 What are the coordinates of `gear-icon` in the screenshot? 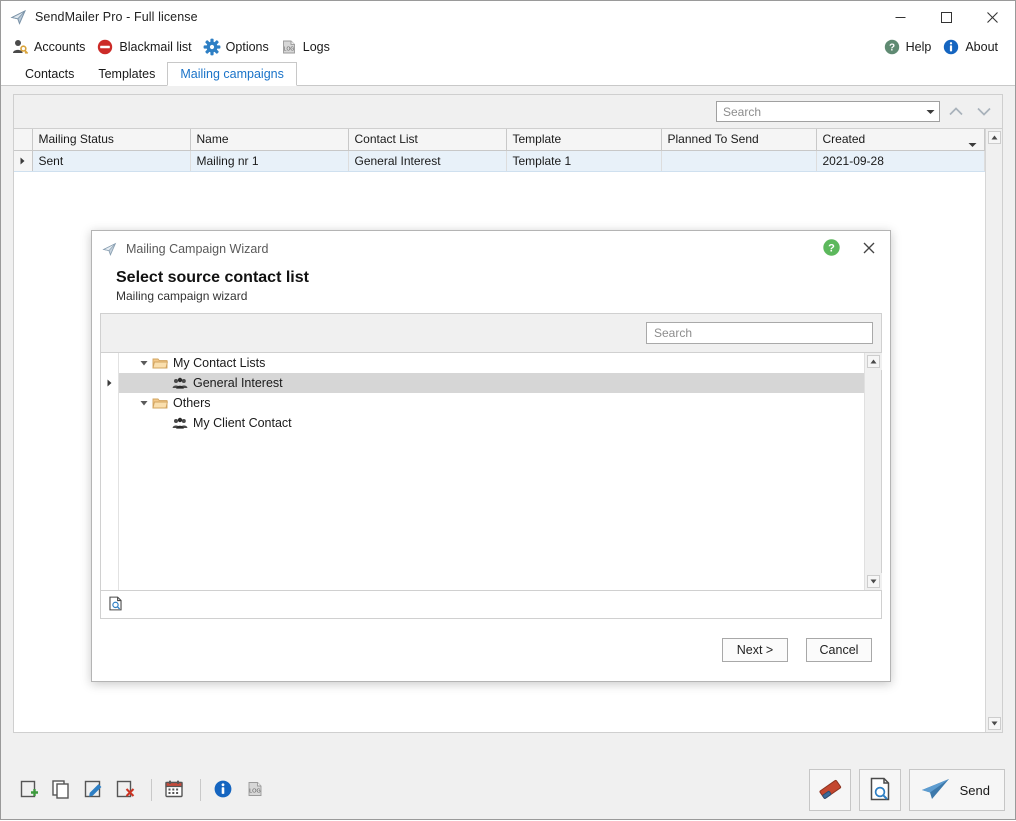 It's located at (212, 47).